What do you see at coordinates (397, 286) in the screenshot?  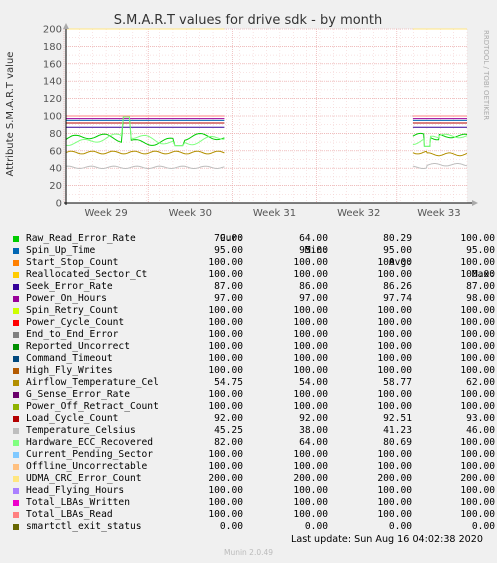 I see `legend-value: 86.26` at bounding box center [397, 286].